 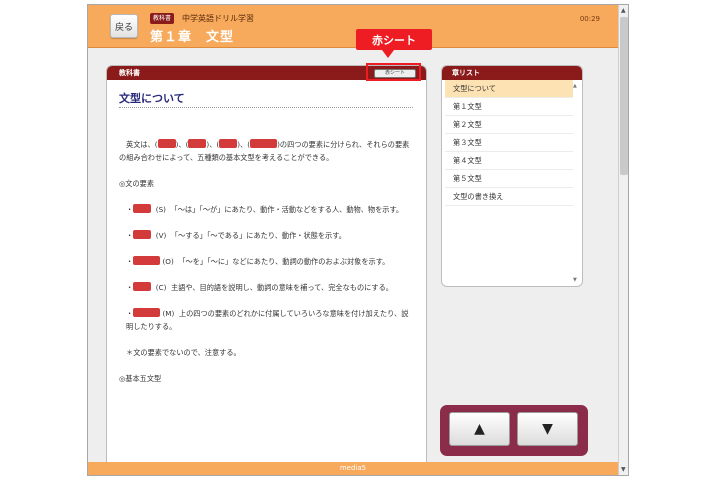 I want to click on element-item: ・ (O) 「〜を」「〜に」などにあたり、動詞の動作のおよぶ対象を示す。, so click(x=258, y=261).